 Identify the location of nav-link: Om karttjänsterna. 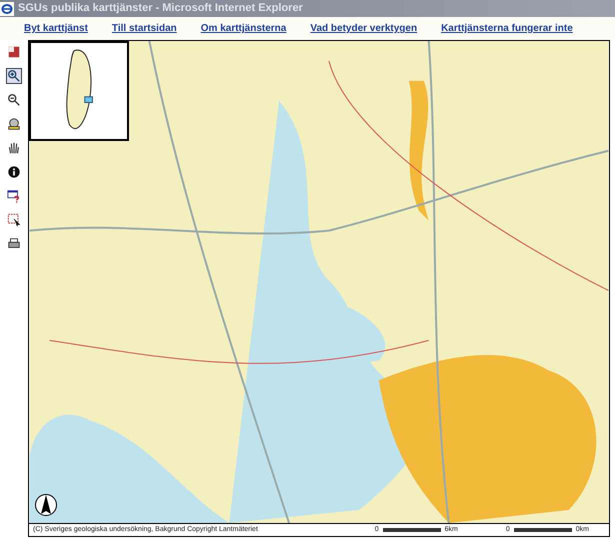
(243, 28).